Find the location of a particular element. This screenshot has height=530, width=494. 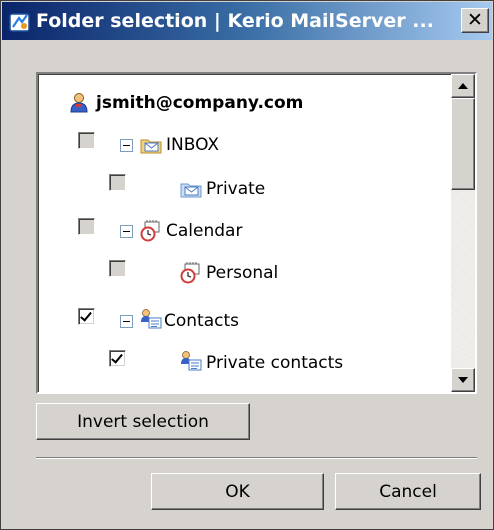

private-contacts-label: Private contacts is located at coordinates (275, 363).